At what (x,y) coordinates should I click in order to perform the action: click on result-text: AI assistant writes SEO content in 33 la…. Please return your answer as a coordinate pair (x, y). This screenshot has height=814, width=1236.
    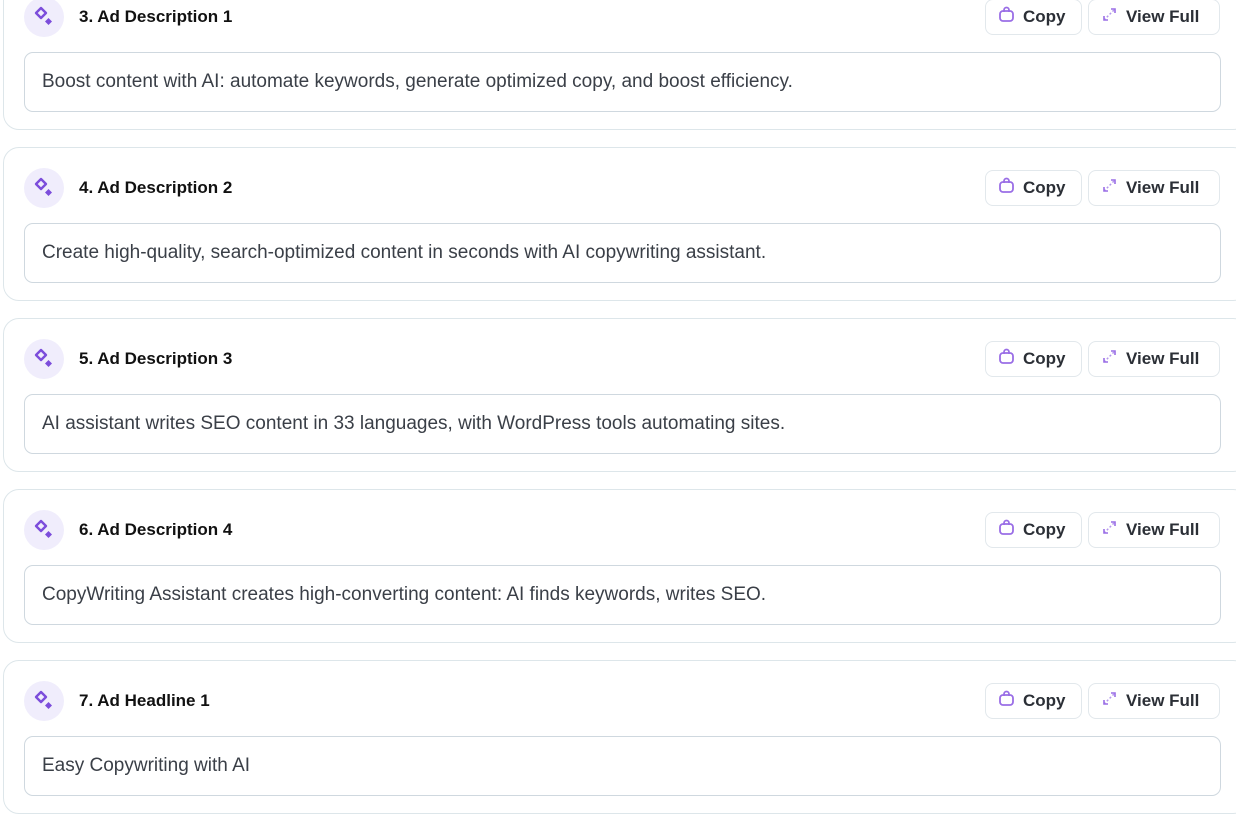
    Looking at the image, I should click on (622, 424).